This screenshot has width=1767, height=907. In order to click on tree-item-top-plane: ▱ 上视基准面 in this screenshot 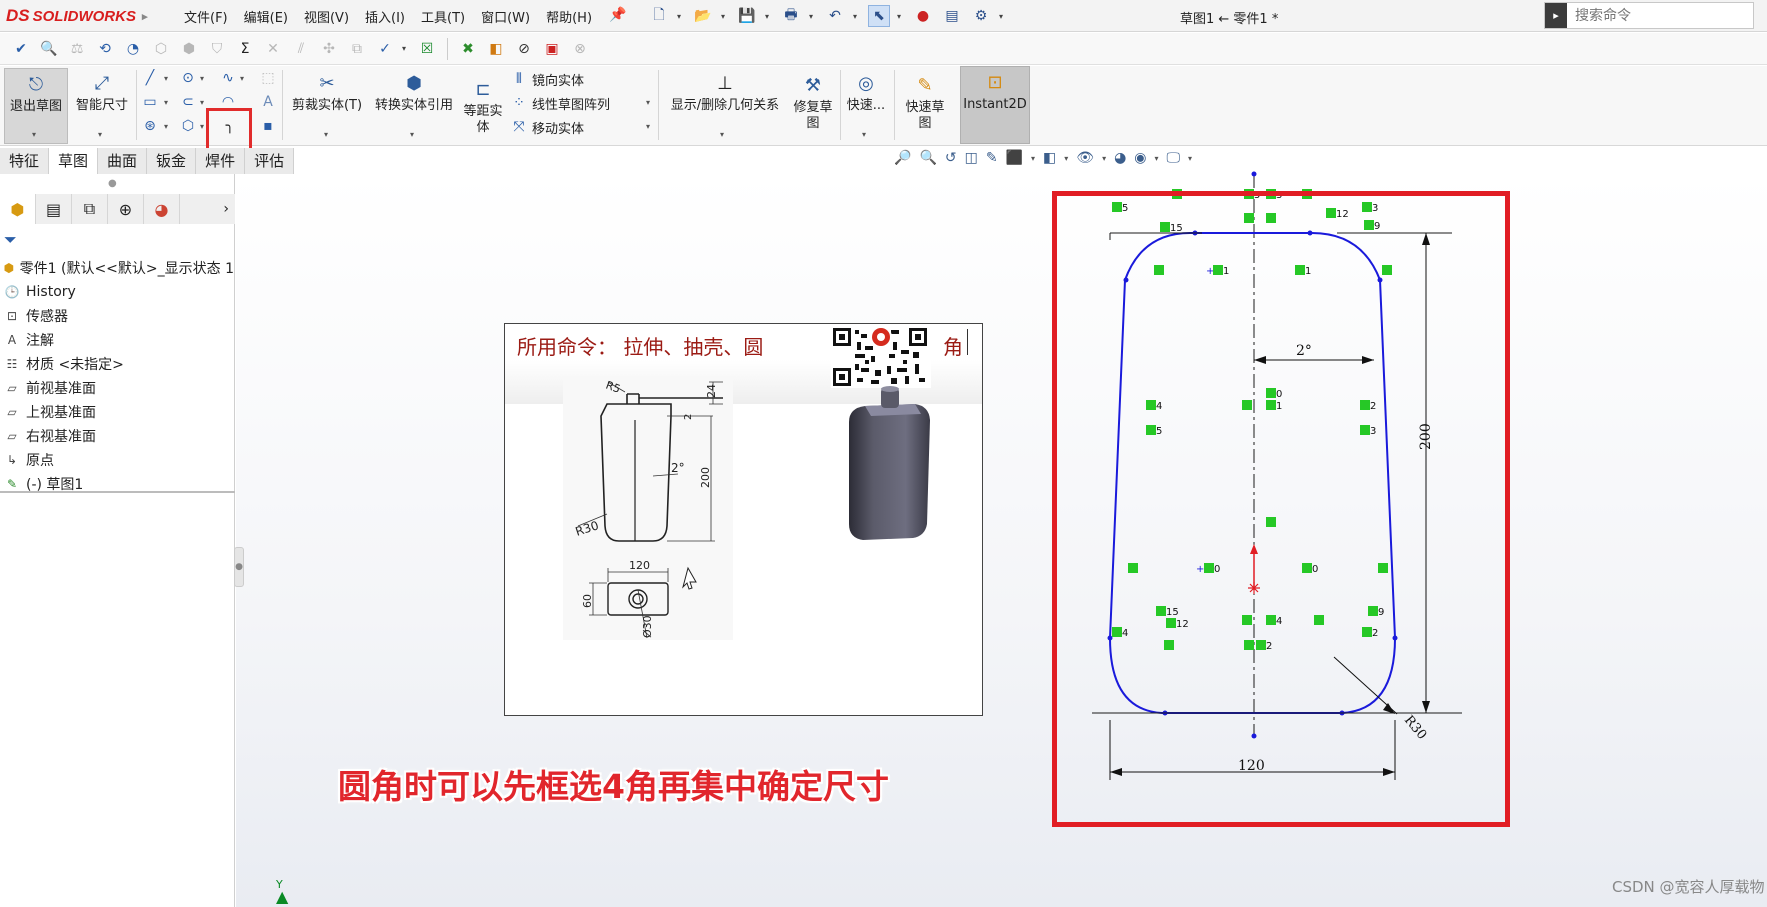, I will do `click(118, 412)`.